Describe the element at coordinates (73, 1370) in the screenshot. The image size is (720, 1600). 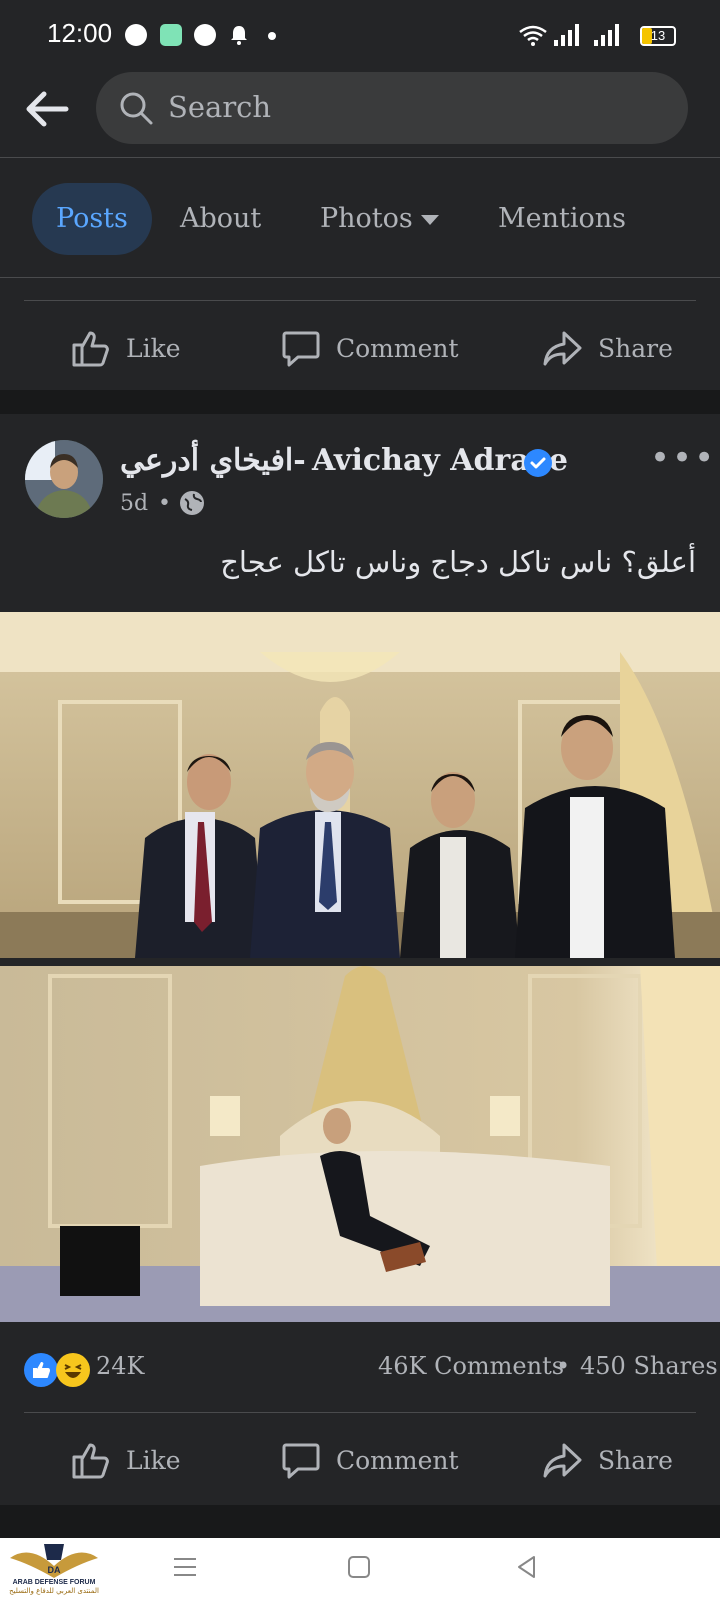
I see `haha-reaction-icon` at that location.